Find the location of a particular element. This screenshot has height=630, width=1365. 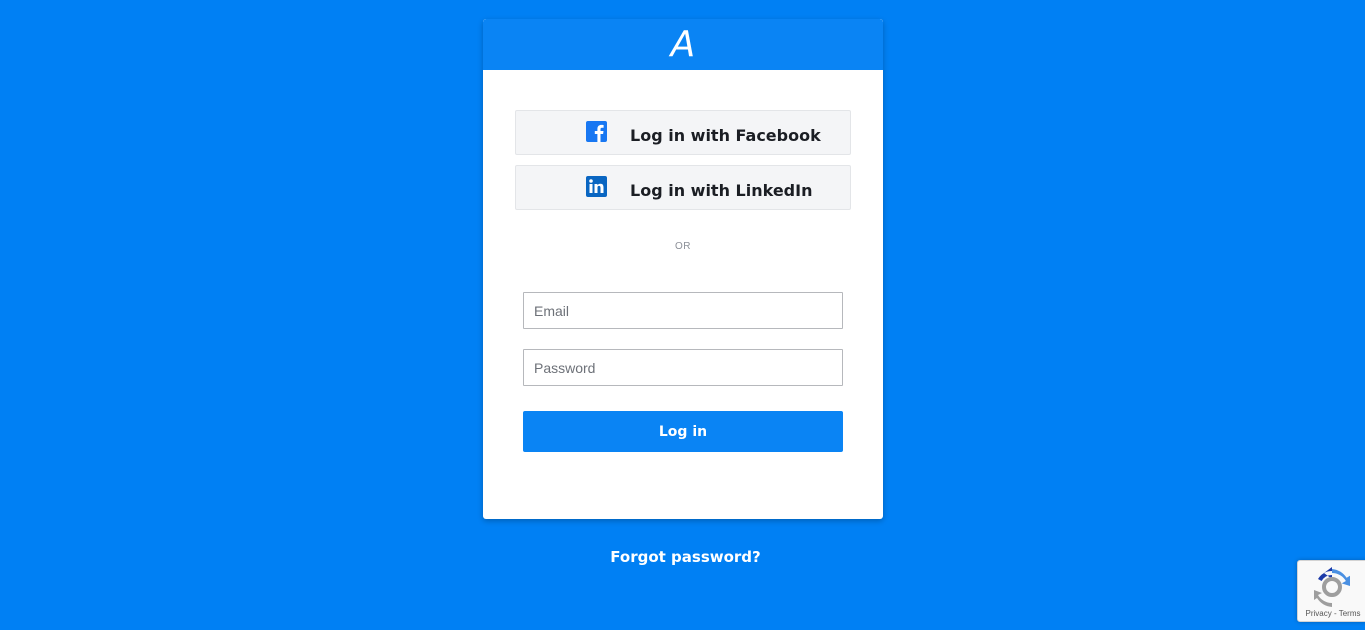

password-field is located at coordinates (683, 367).